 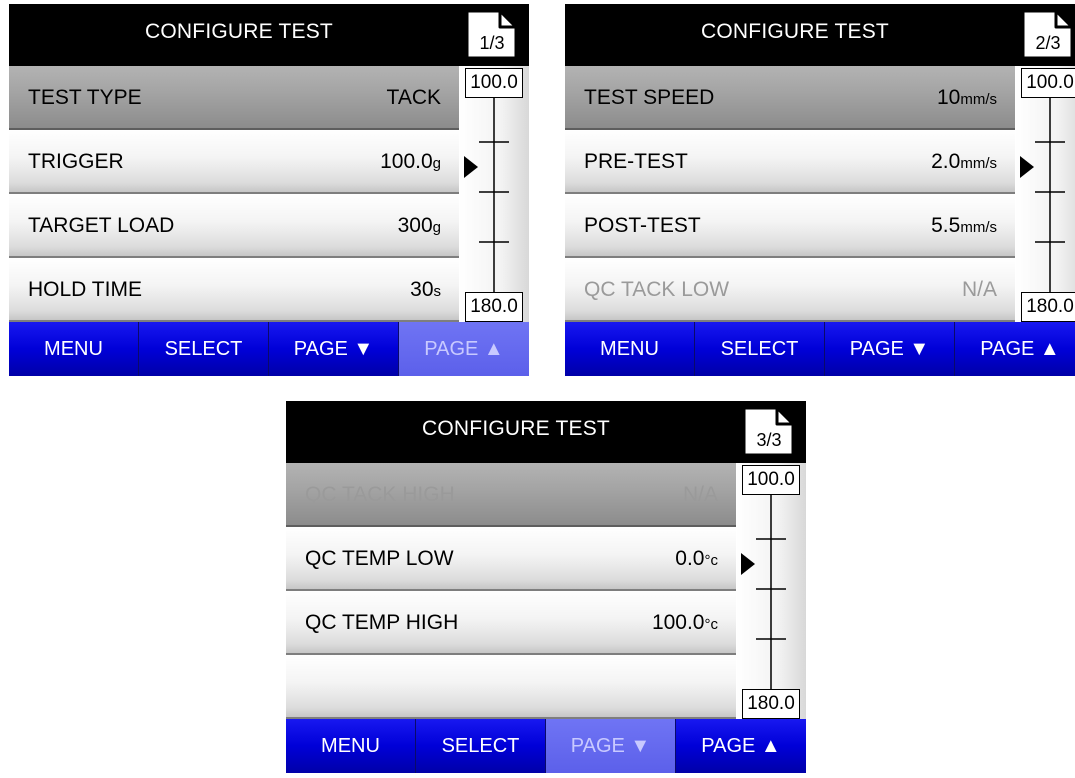 What do you see at coordinates (511, 559) in the screenshot?
I see `setting-row: QC TEMP LOW 0.0°c` at bounding box center [511, 559].